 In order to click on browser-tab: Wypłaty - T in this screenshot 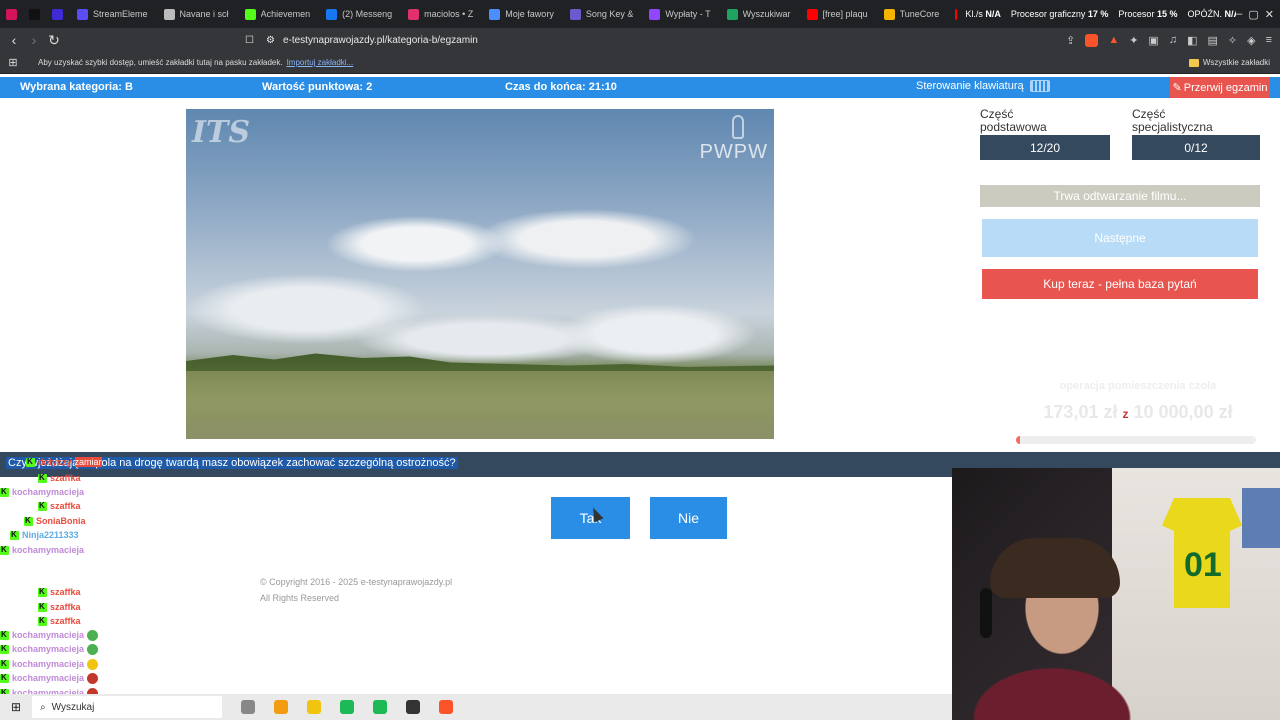, I will do `click(679, 14)`.